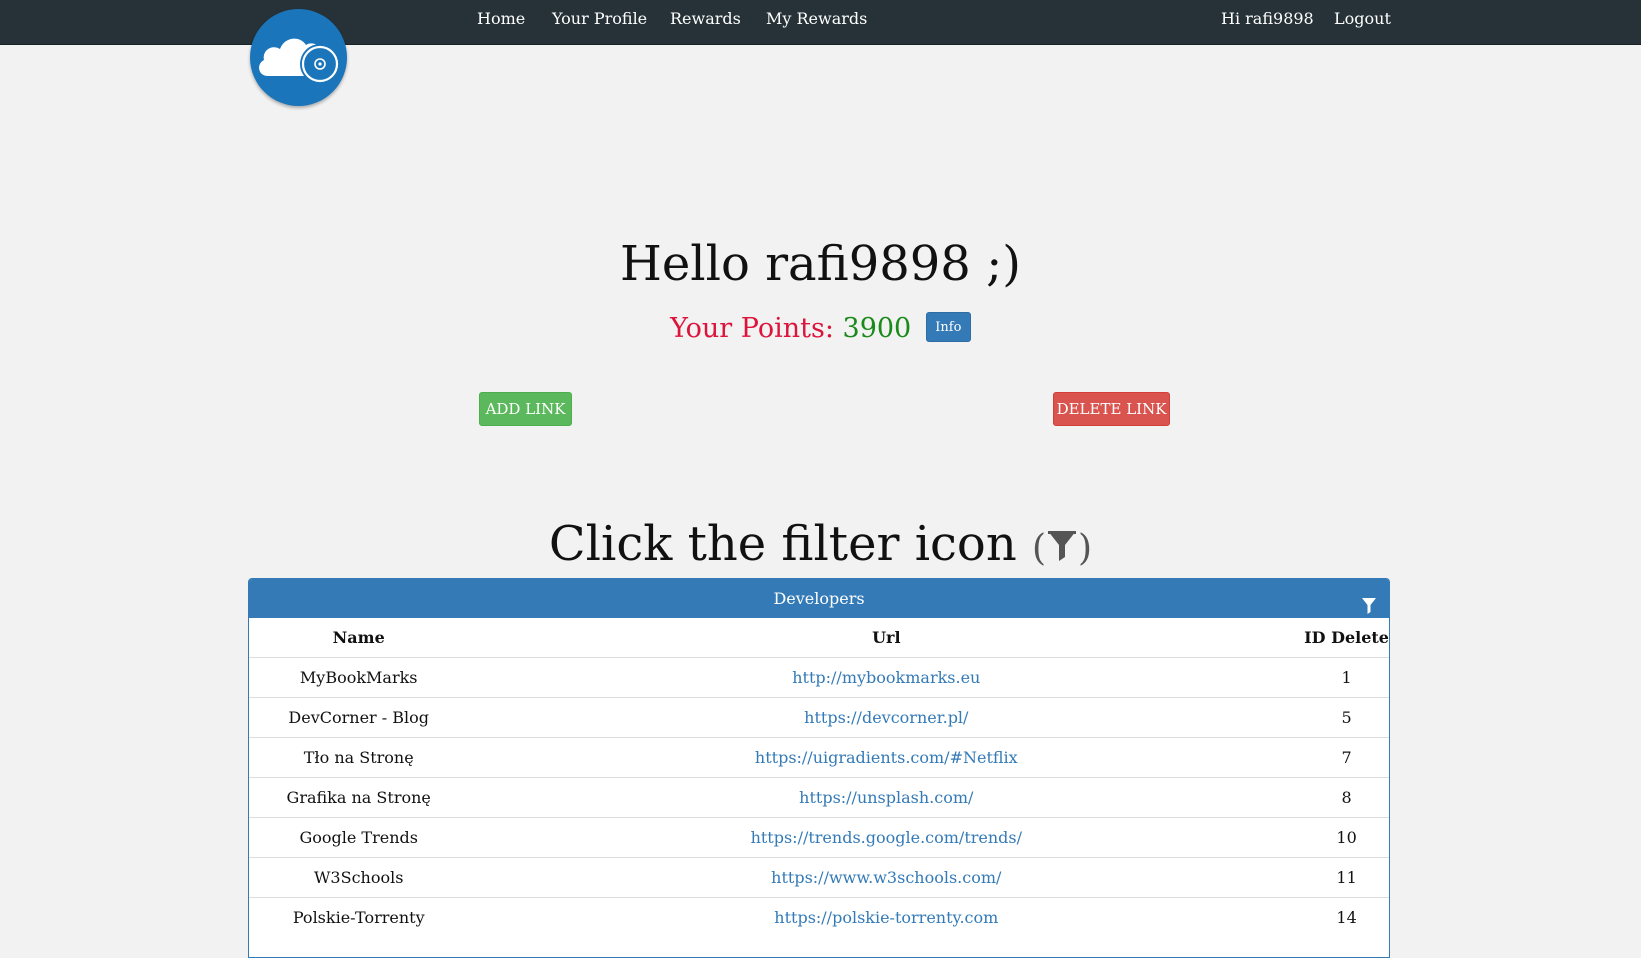 The height and width of the screenshot is (958, 1641). Describe the element at coordinates (886, 877) in the screenshot. I see `row-url-link: https://www.w3schools.com/` at that location.